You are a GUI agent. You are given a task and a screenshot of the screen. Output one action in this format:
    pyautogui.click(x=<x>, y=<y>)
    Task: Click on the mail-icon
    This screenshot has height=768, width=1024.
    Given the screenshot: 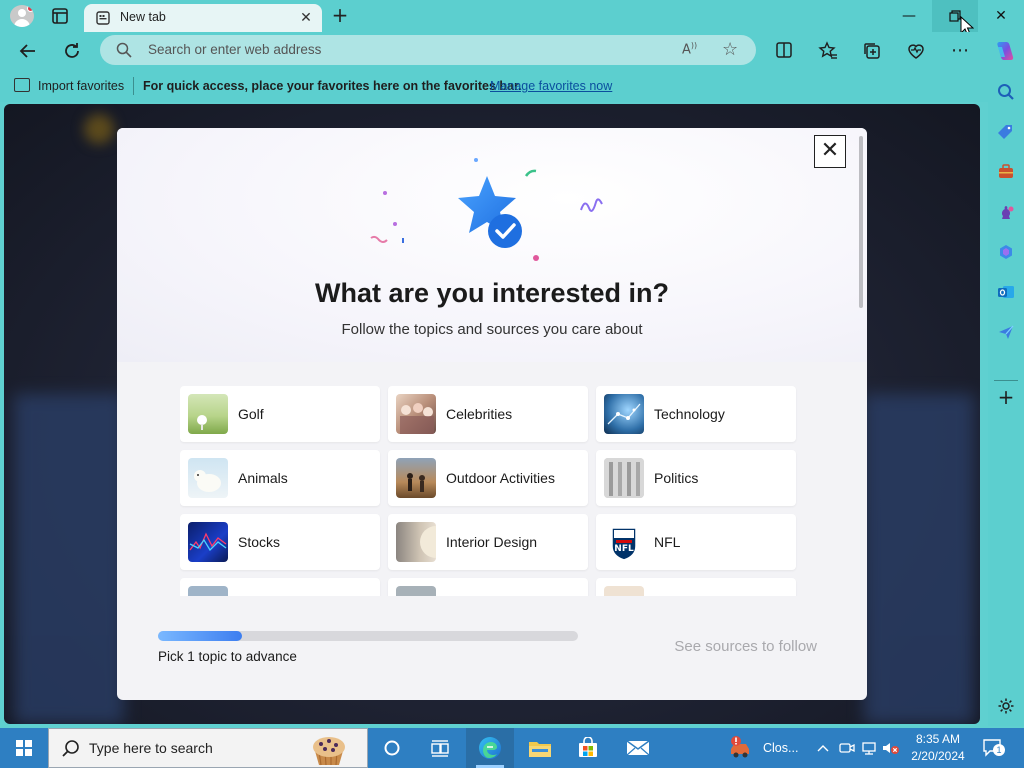 What is the action you would take?
    pyautogui.click(x=638, y=748)
    